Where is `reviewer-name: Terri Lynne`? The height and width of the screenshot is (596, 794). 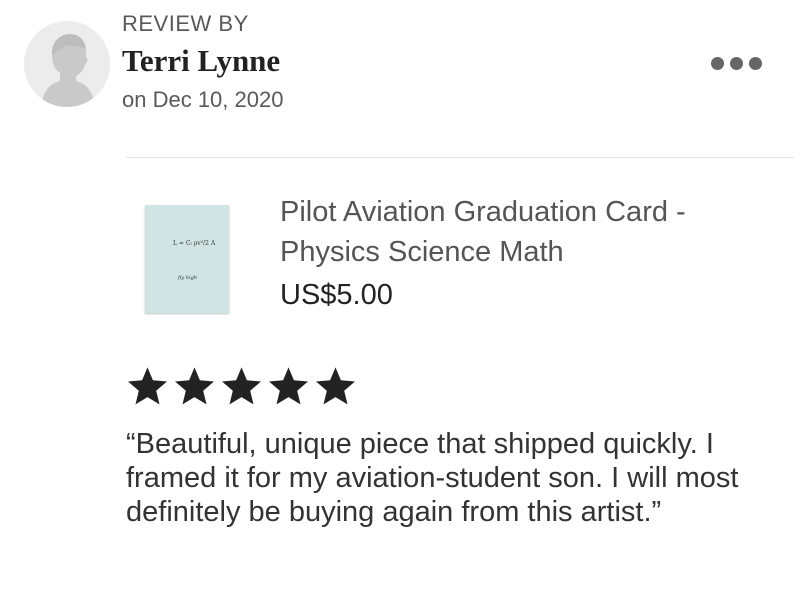
reviewer-name: Terri Lynne is located at coordinates (201, 61).